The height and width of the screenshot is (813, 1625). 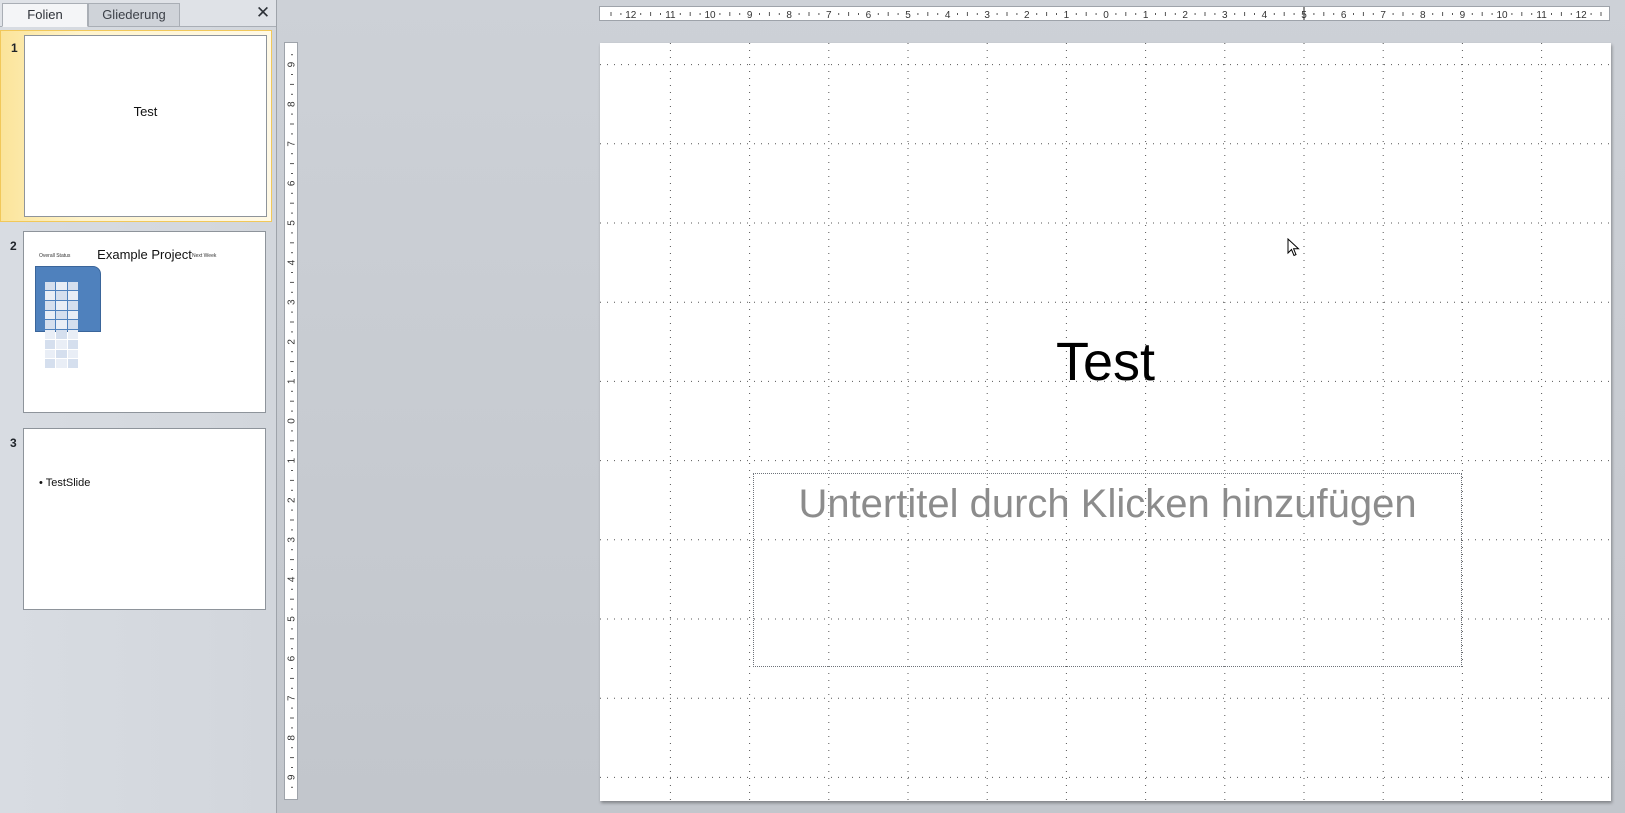 I want to click on slide-thumbnail-1: Test, so click(x=145, y=126).